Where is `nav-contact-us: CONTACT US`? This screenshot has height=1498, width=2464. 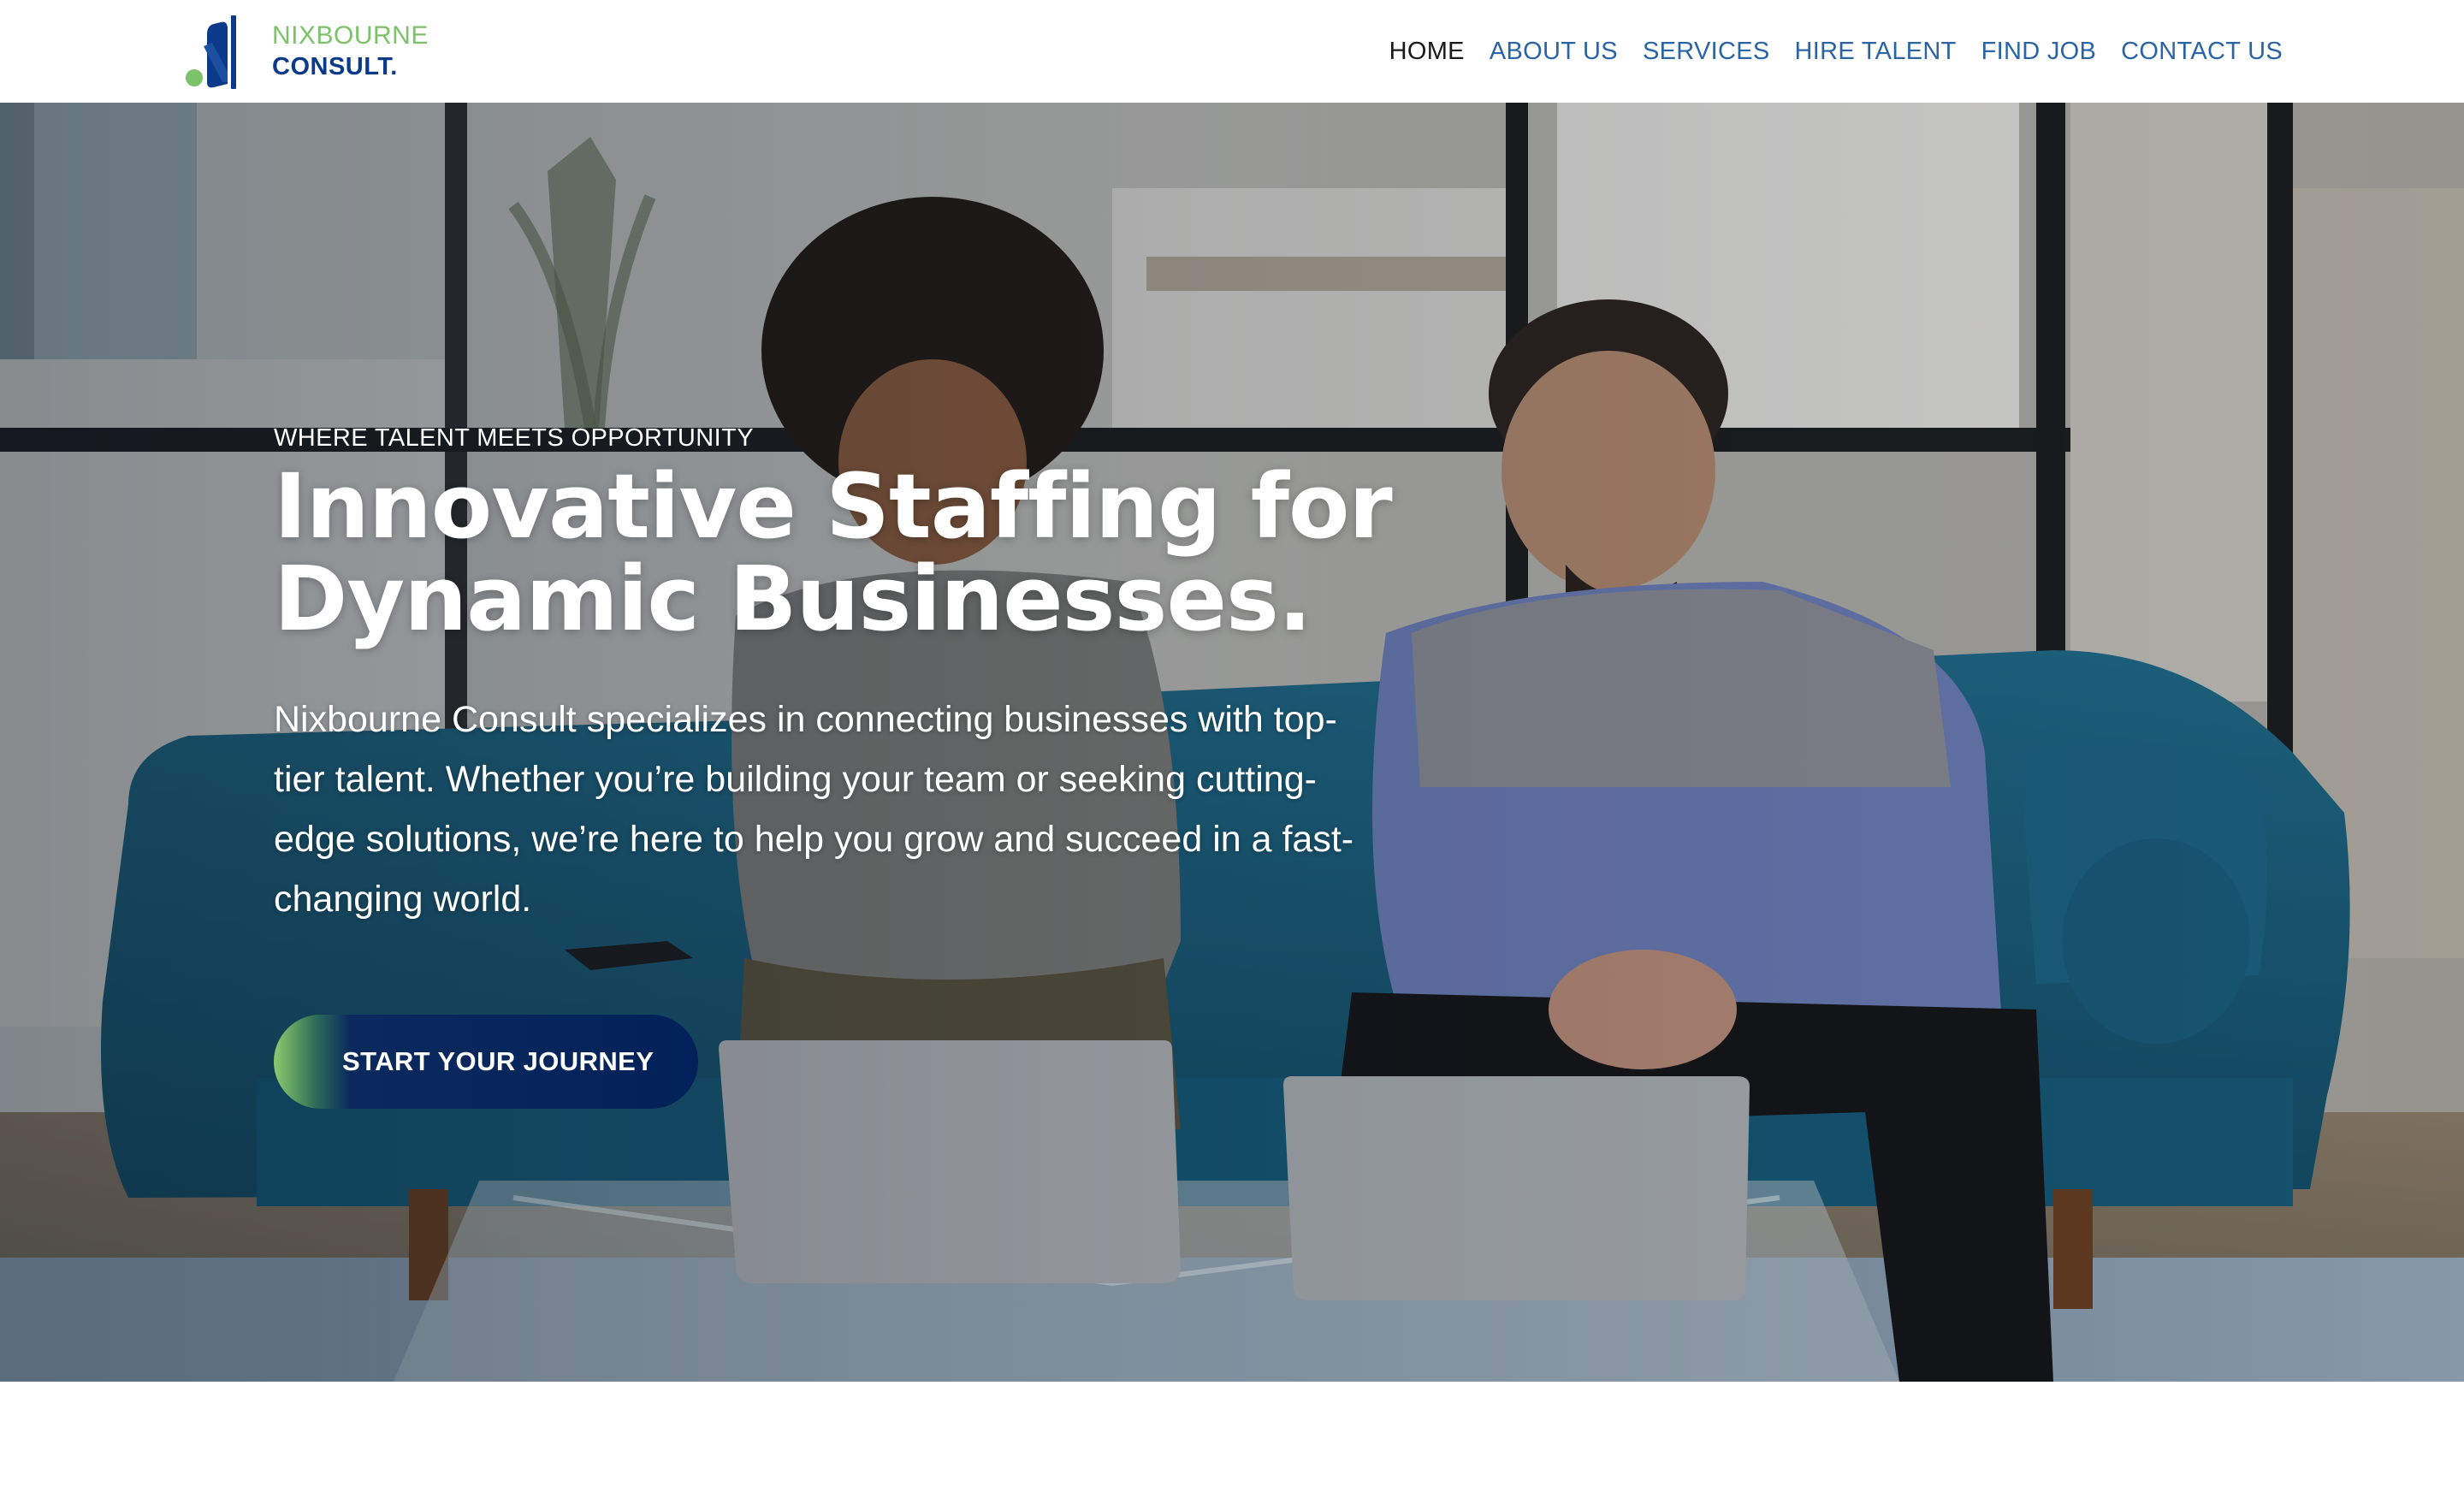
nav-contact-us: CONTACT US is located at coordinates (2202, 51).